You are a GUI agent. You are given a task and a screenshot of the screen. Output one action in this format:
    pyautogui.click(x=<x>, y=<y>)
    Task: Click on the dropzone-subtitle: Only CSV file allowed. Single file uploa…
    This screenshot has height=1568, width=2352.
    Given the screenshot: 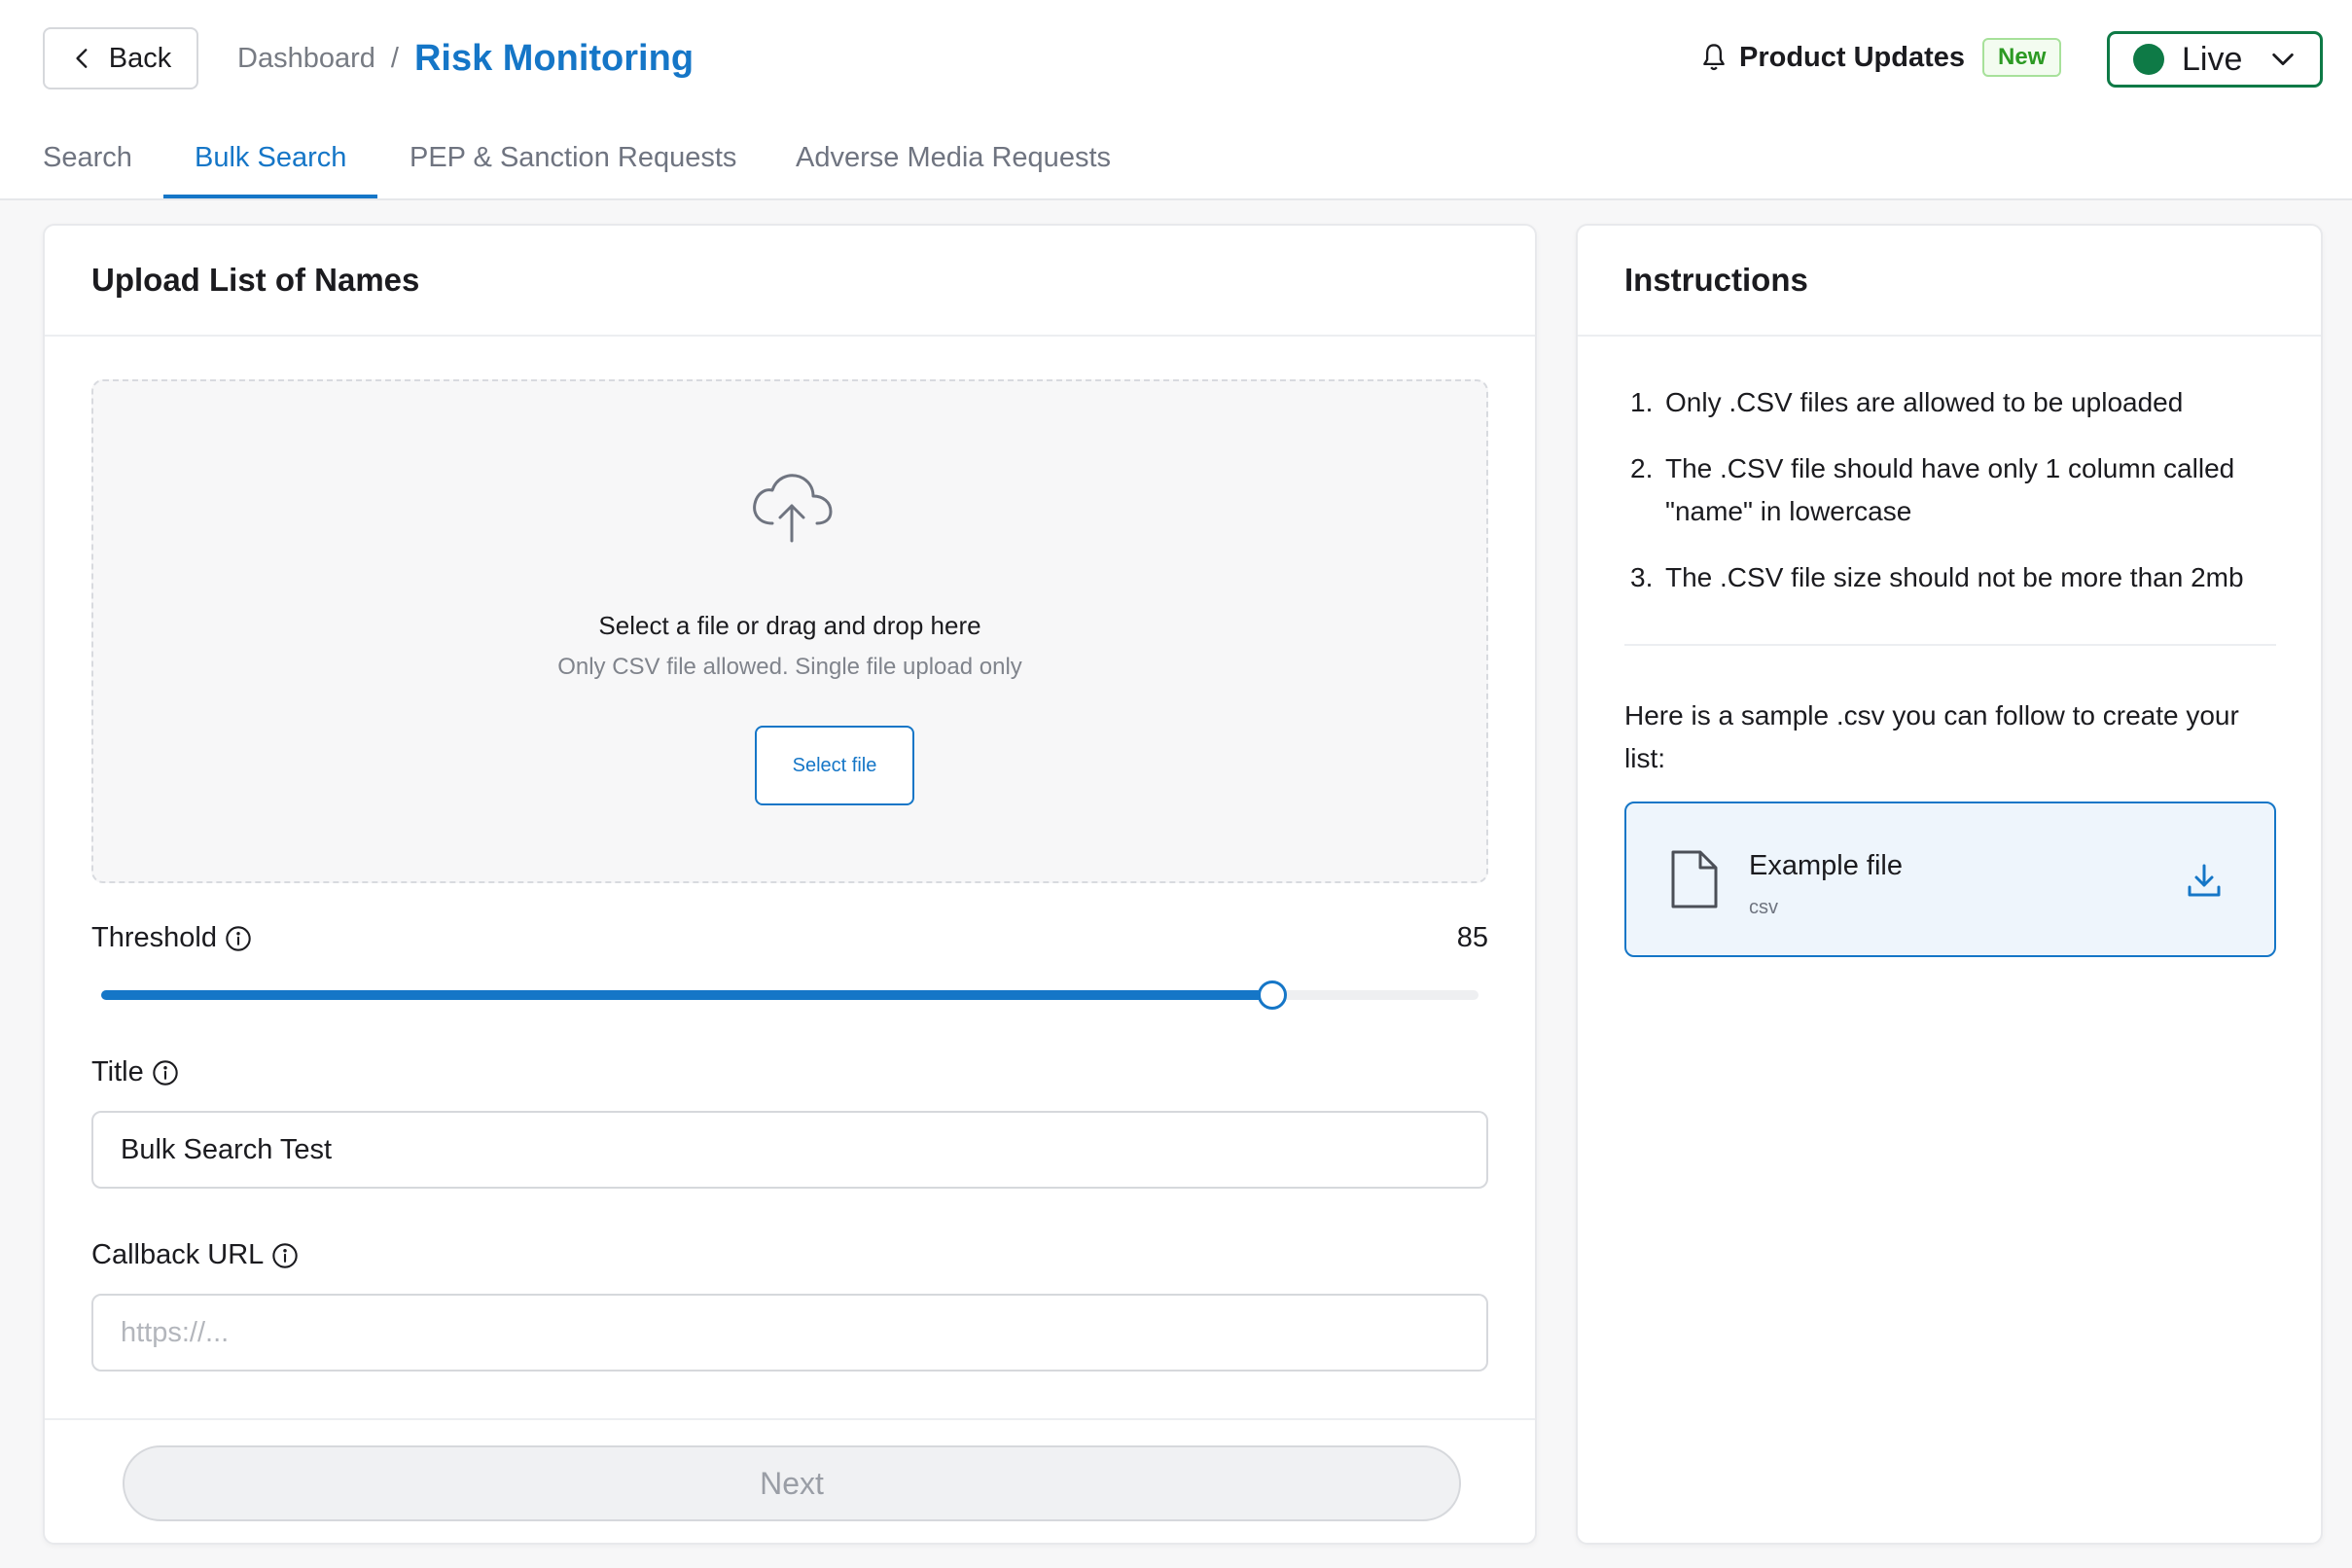 What is the action you would take?
    pyautogui.click(x=790, y=667)
    